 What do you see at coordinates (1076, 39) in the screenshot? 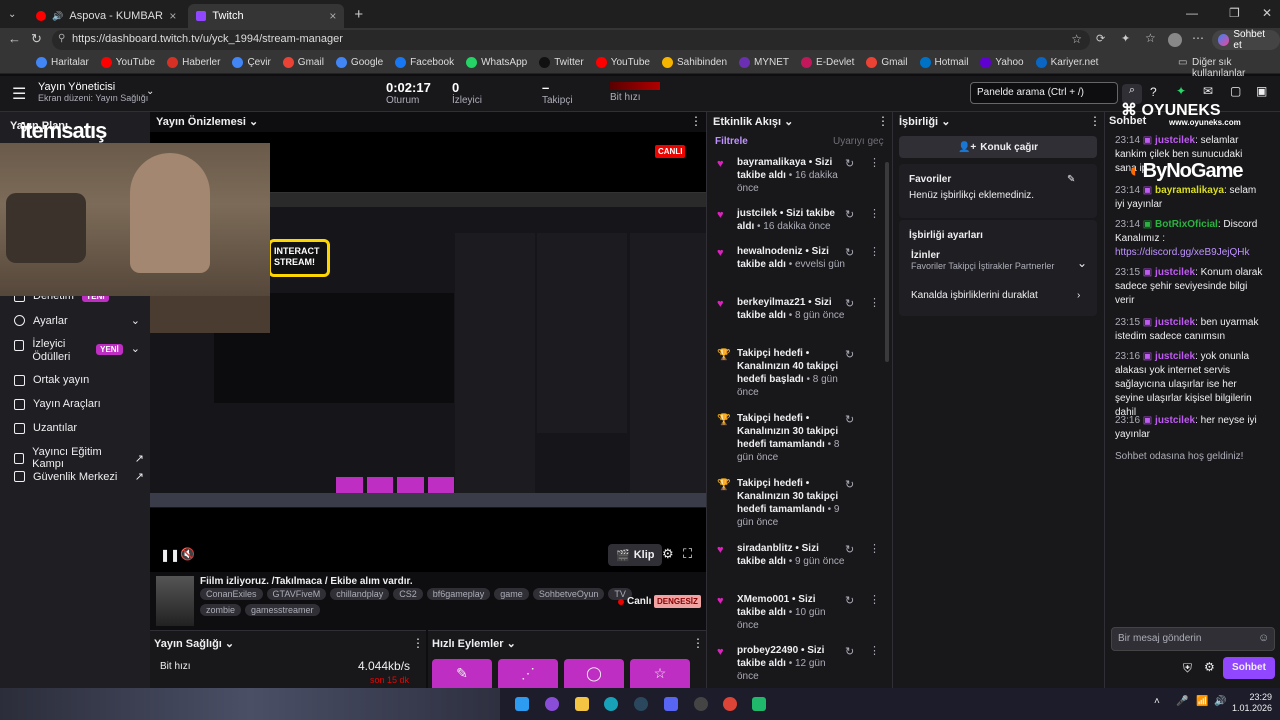
I see `star-icon: ☆` at bounding box center [1076, 39].